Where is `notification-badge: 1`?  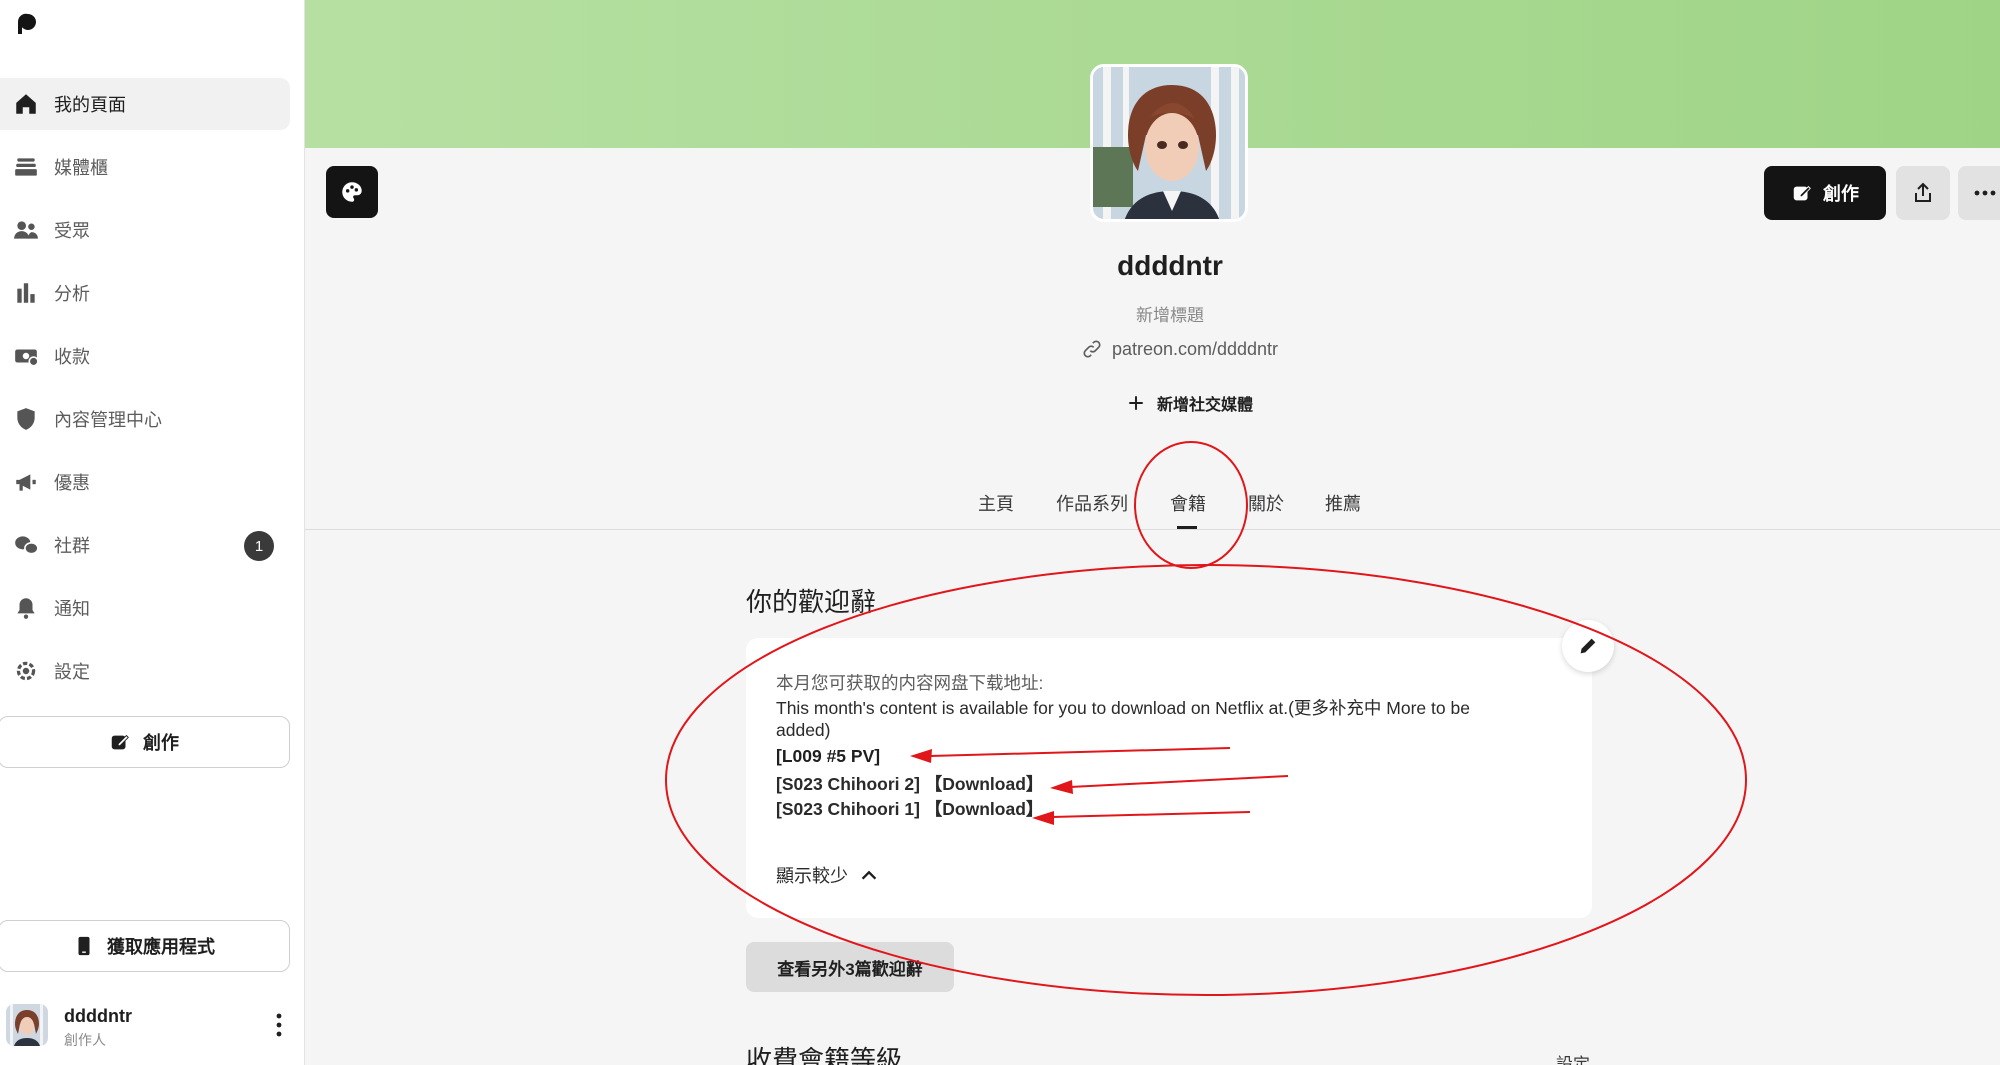
notification-badge: 1 is located at coordinates (259, 546).